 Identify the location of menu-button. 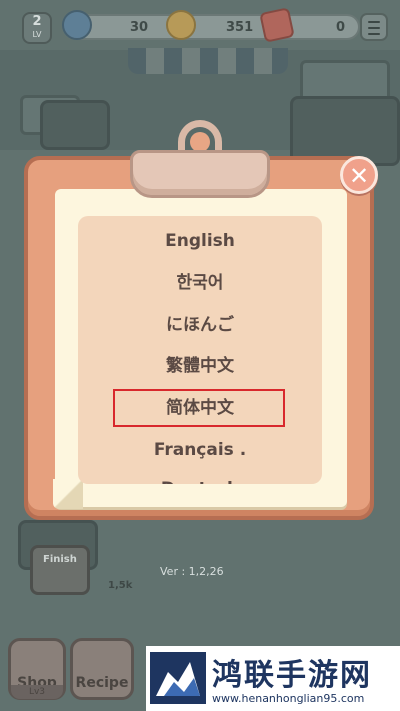
(374, 27).